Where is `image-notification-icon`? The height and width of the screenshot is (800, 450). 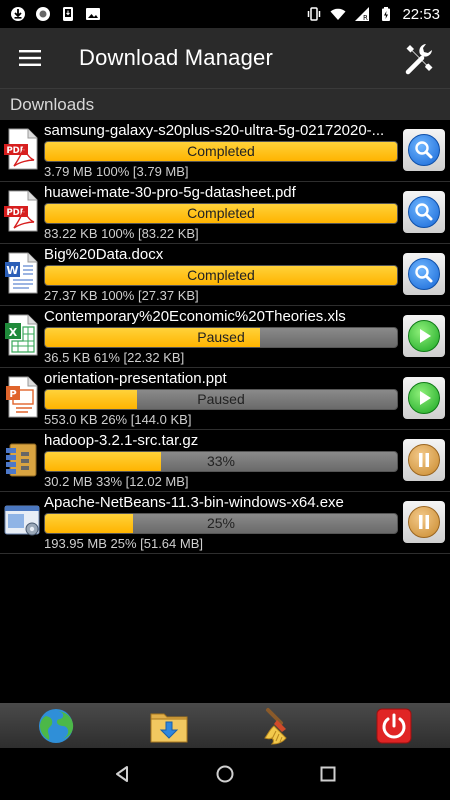 image-notification-icon is located at coordinates (93, 14).